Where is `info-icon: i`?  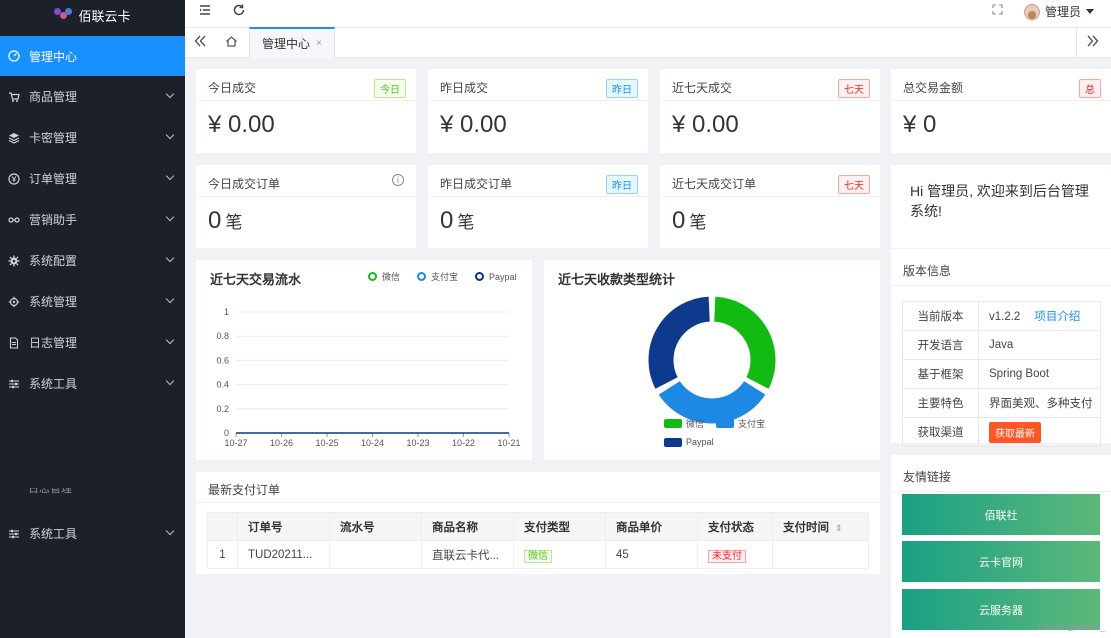
info-icon: i is located at coordinates (398, 180).